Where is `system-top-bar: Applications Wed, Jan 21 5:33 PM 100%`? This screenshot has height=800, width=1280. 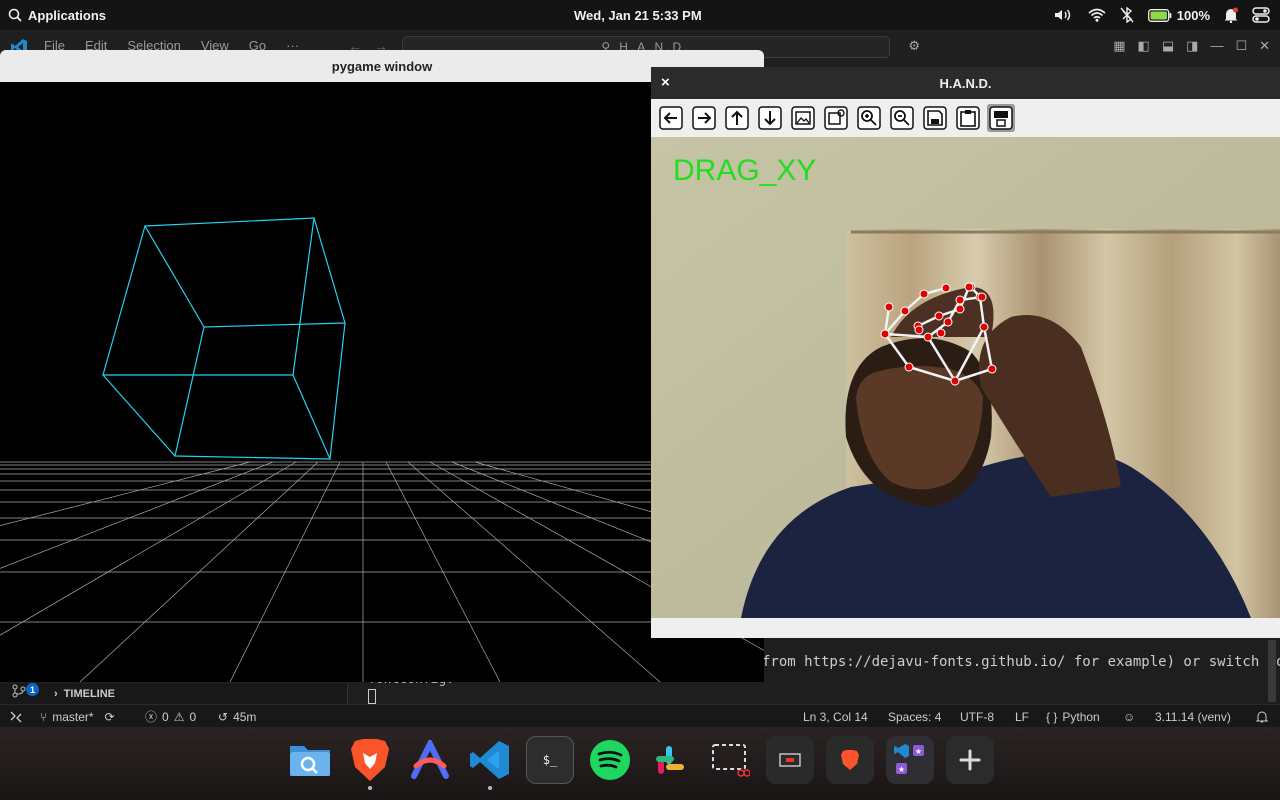
system-top-bar: Applications Wed, Jan 21 5:33 PM 100% is located at coordinates (640, 15).